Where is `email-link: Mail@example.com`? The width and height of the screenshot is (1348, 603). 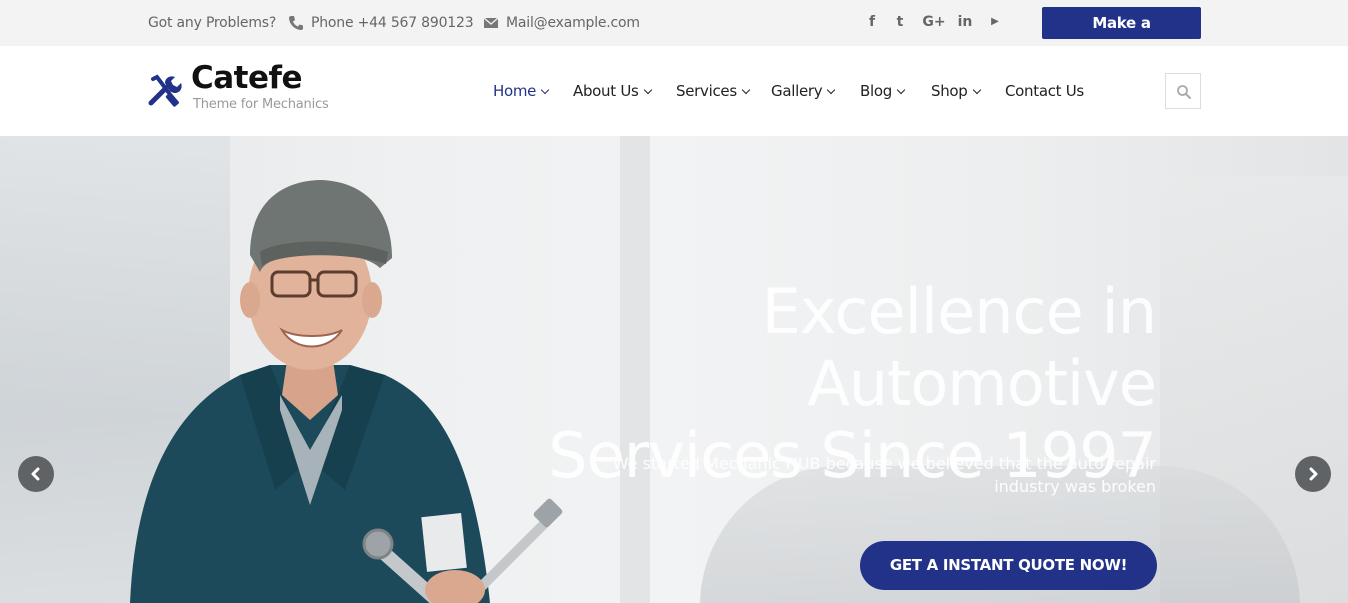 email-link: Mail@example.com is located at coordinates (573, 23).